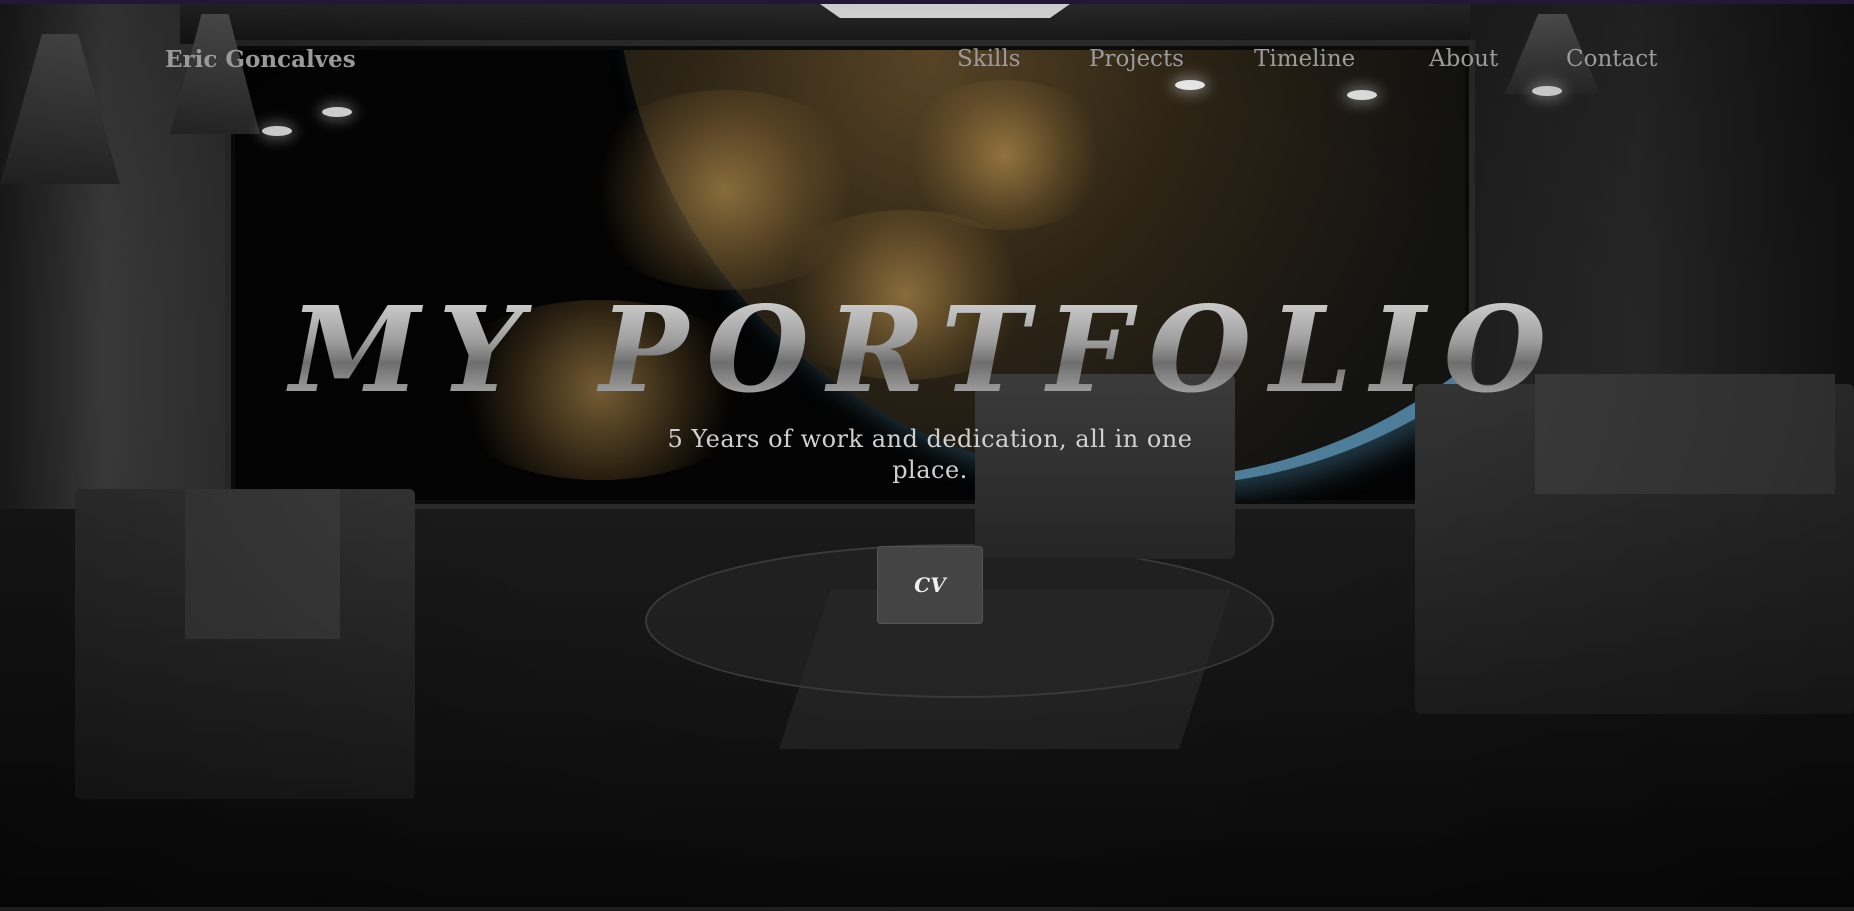 Image resolution: width=1854 pixels, height=911 pixels. Describe the element at coordinates (1304, 59) in the screenshot. I see `nav-link-timeline: Timeline` at that location.